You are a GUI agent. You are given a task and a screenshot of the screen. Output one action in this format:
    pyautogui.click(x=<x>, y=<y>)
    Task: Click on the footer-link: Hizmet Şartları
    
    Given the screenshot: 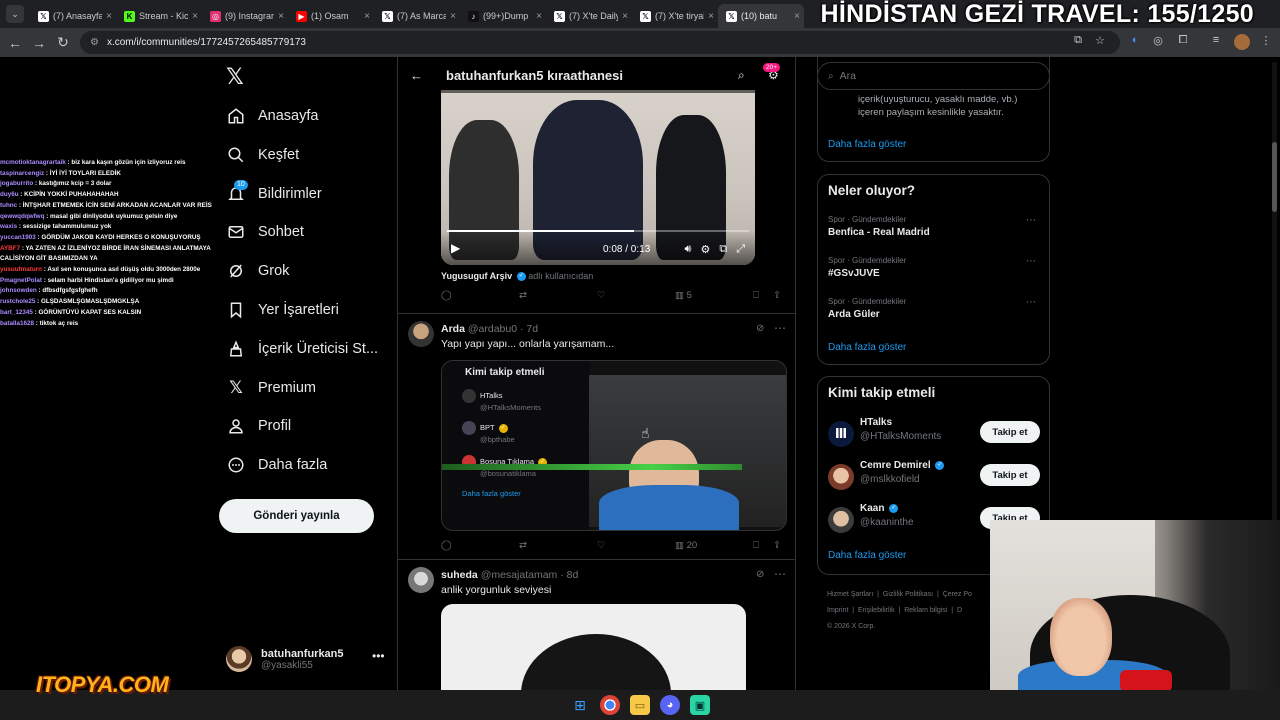 What is the action you would take?
    pyautogui.click(x=850, y=594)
    